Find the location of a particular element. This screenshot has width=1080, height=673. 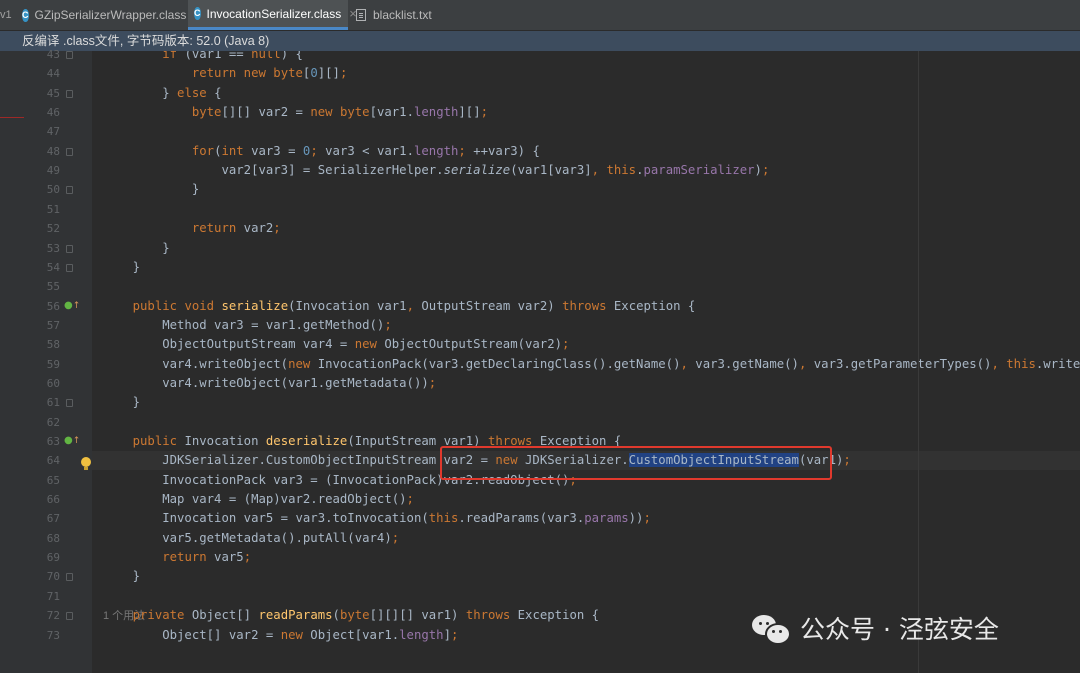

watermark: 公众号 · 泾弦安全 is located at coordinates (875, 628).